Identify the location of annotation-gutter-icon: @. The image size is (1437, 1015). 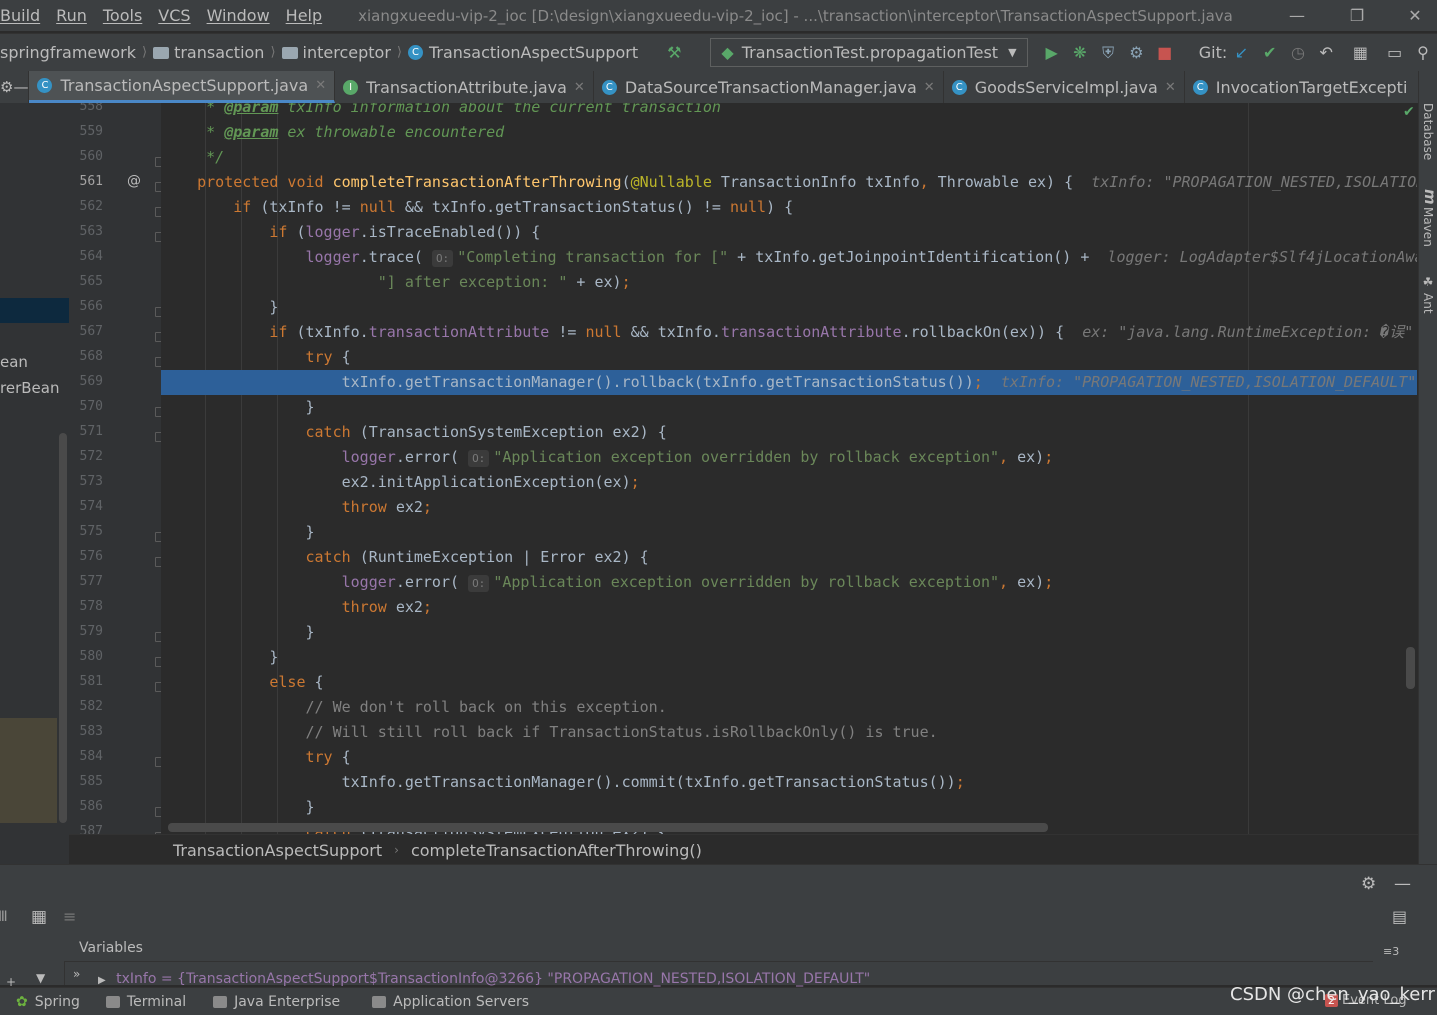
(134, 181).